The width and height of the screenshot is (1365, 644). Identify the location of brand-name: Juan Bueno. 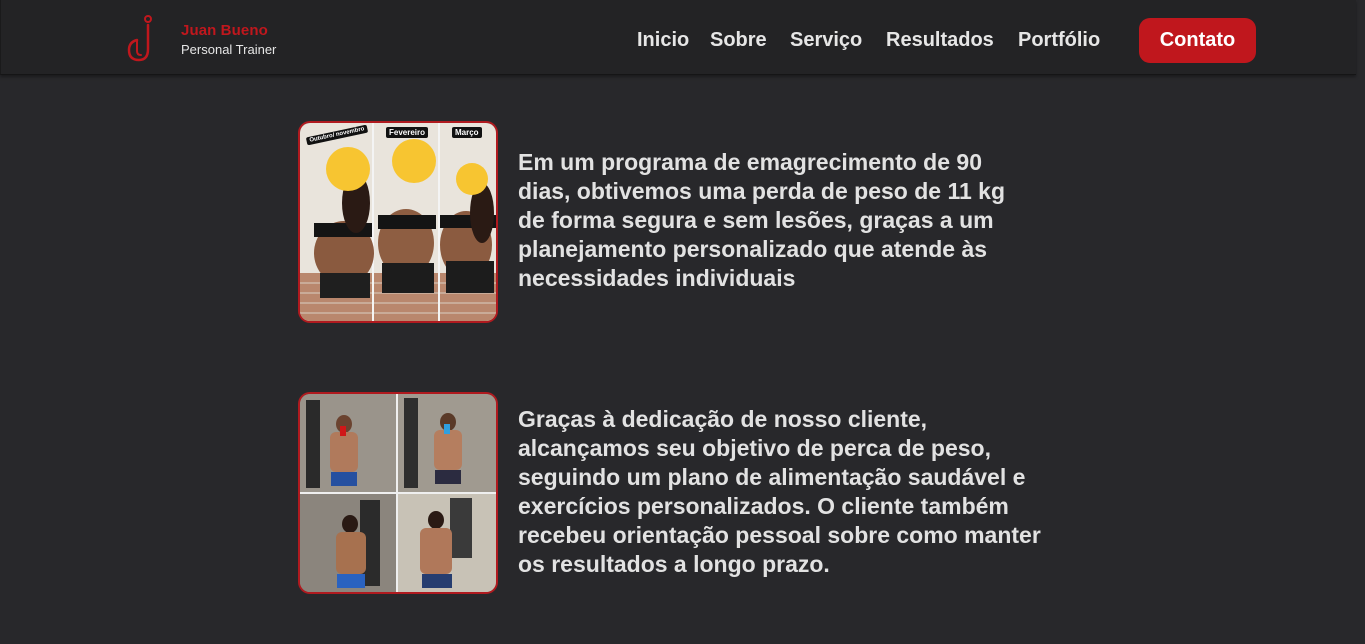
(224, 30).